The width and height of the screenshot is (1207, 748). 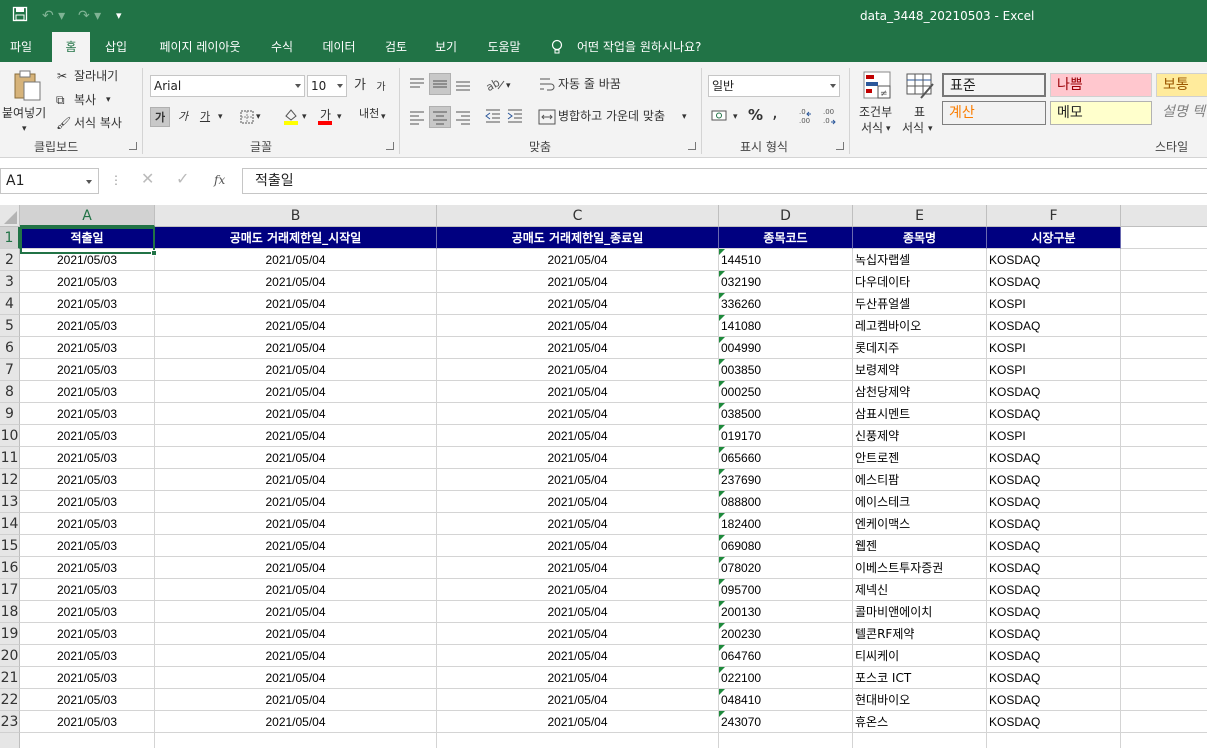 I want to click on tab-help: 도움말, so click(x=504, y=47).